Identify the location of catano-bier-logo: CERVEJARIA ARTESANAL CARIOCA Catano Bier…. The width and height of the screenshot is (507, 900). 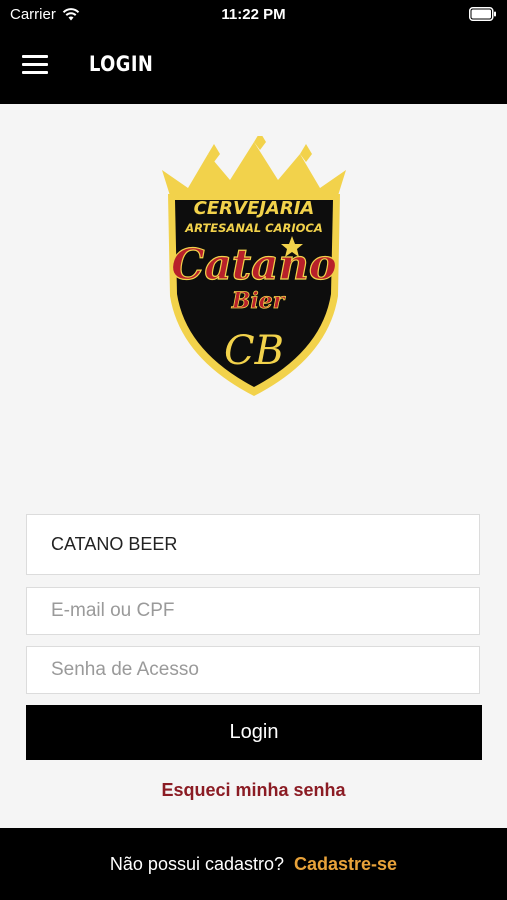
(254, 266).